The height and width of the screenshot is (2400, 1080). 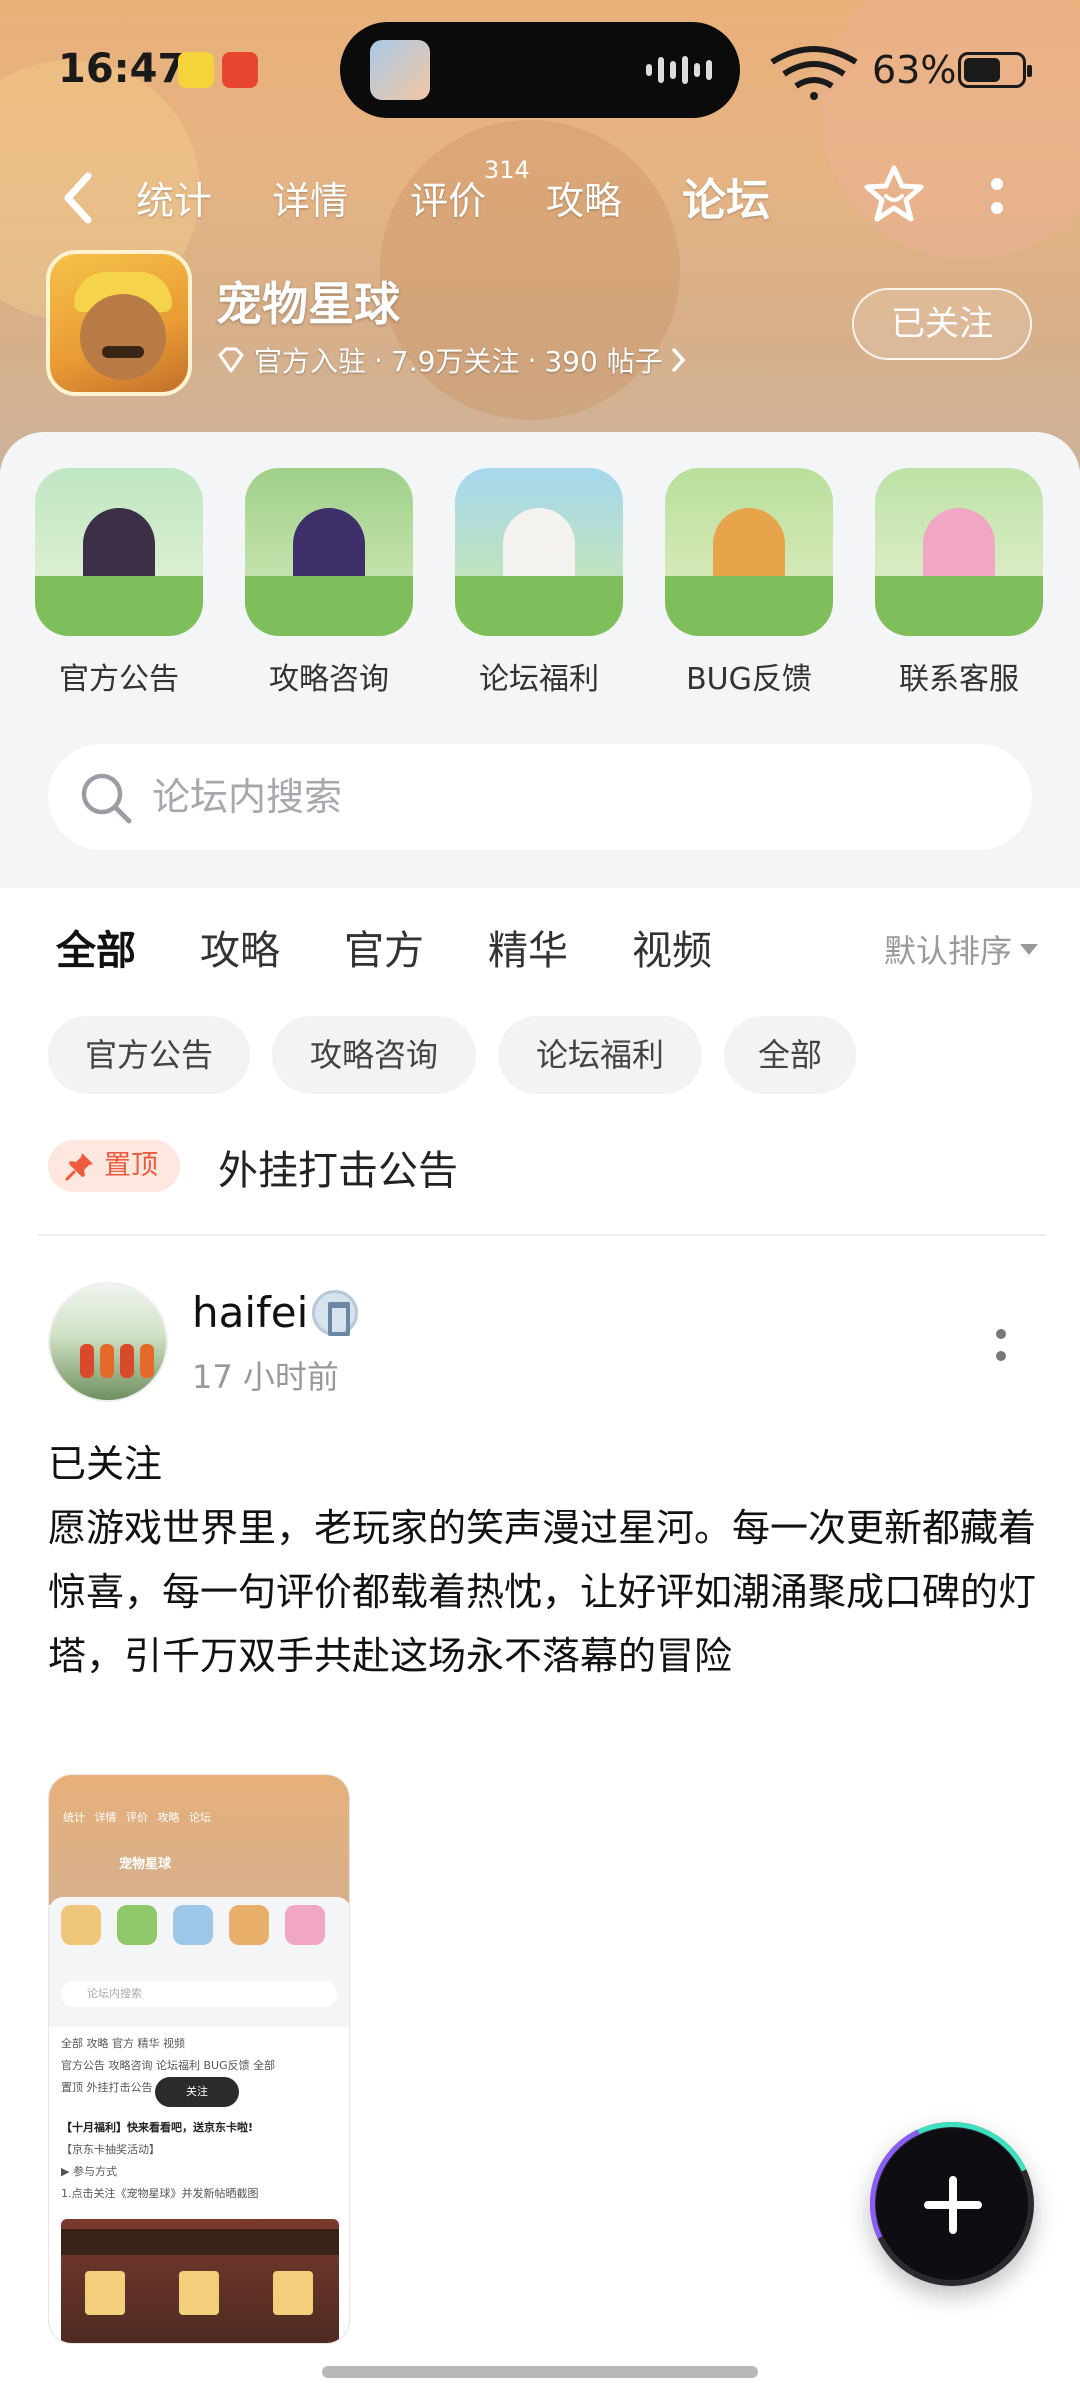 I want to click on battery-icon, so click(x=995, y=70).